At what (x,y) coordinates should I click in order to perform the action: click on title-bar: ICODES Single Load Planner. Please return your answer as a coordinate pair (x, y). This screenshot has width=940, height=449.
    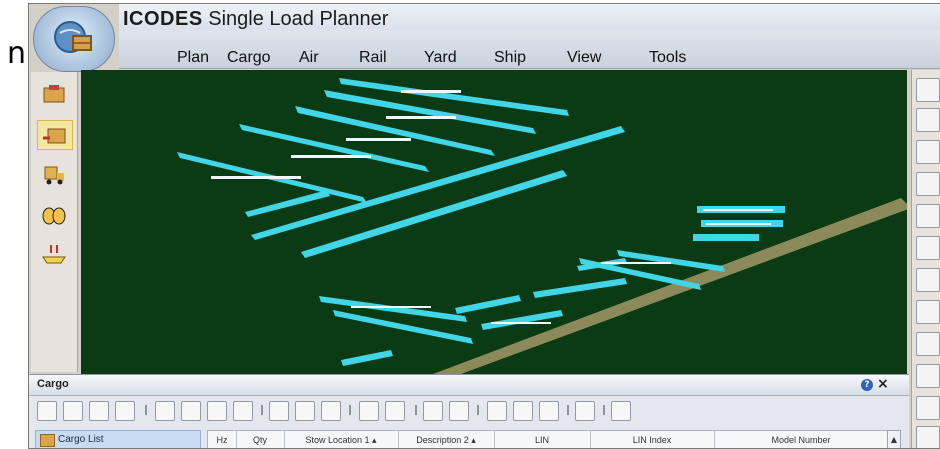
    Looking at the image, I should click on (529, 17).